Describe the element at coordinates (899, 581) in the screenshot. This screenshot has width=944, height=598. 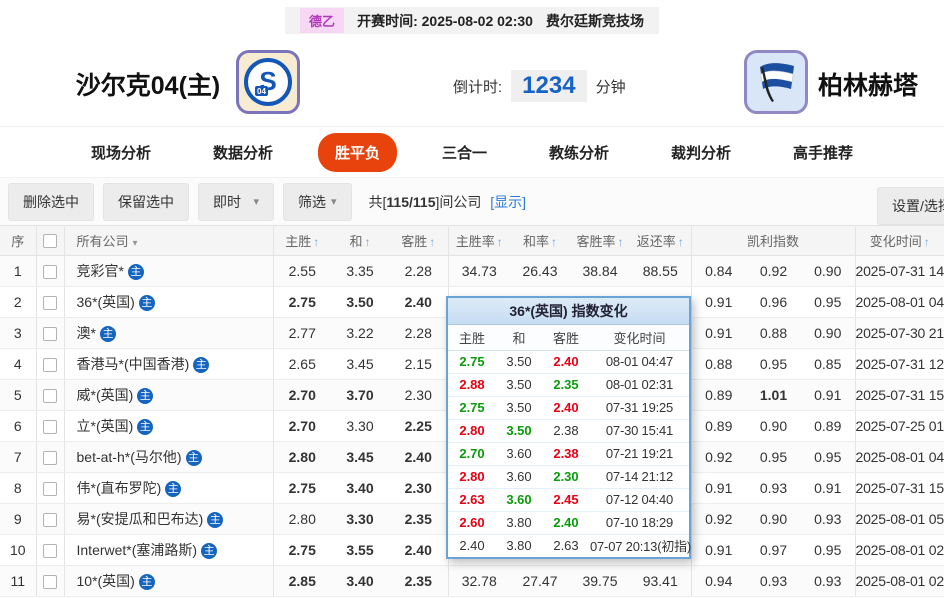
I see `change-time: 2025-08-01 02:33` at that location.